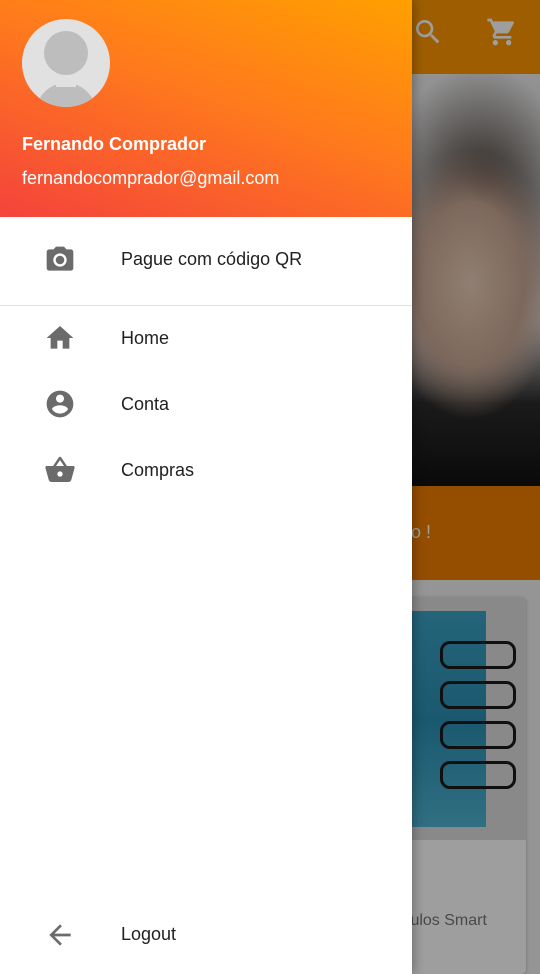 The image size is (540, 974). What do you see at coordinates (206, 404) in the screenshot?
I see `menu-item-account: Conta` at bounding box center [206, 404].